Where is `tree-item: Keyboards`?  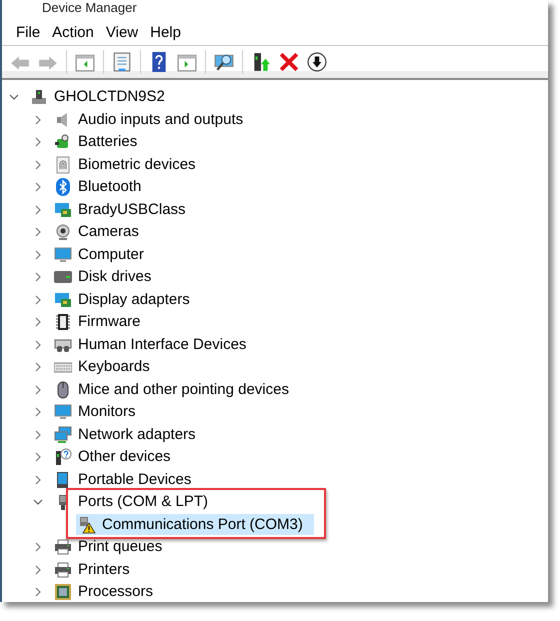 tree-item: Keyboards is located at coordinates (106, 367).